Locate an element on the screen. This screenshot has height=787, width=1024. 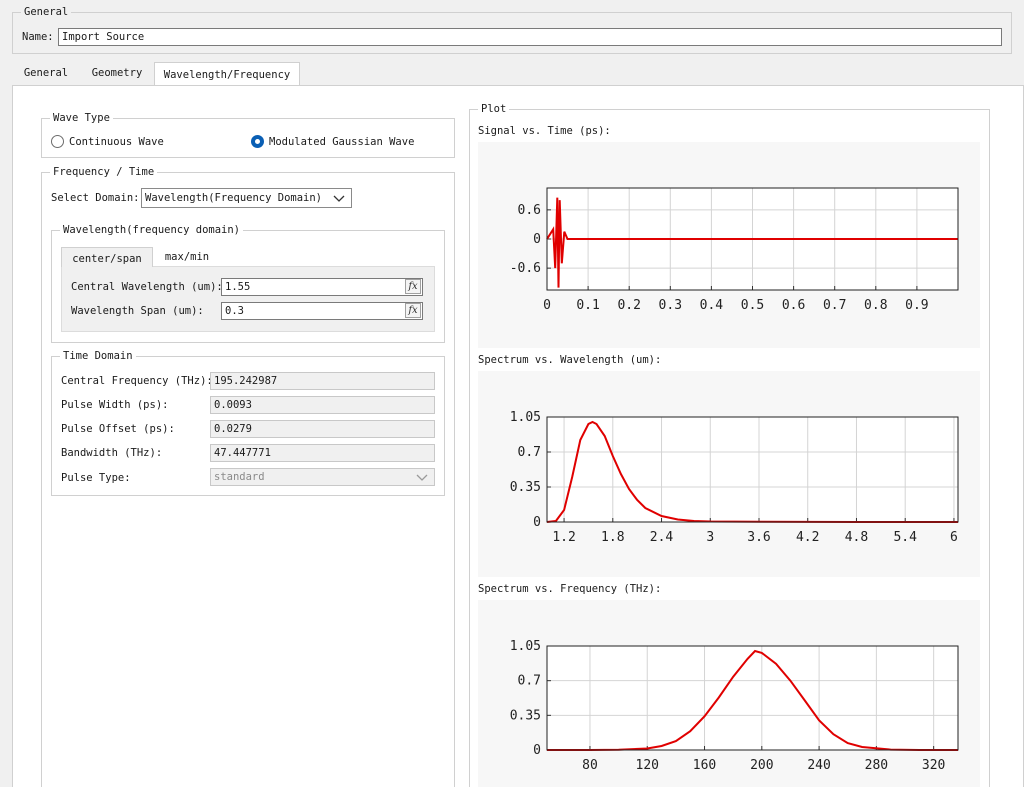
x-tick-label: 2.4 is located at coordinates (662, 537).